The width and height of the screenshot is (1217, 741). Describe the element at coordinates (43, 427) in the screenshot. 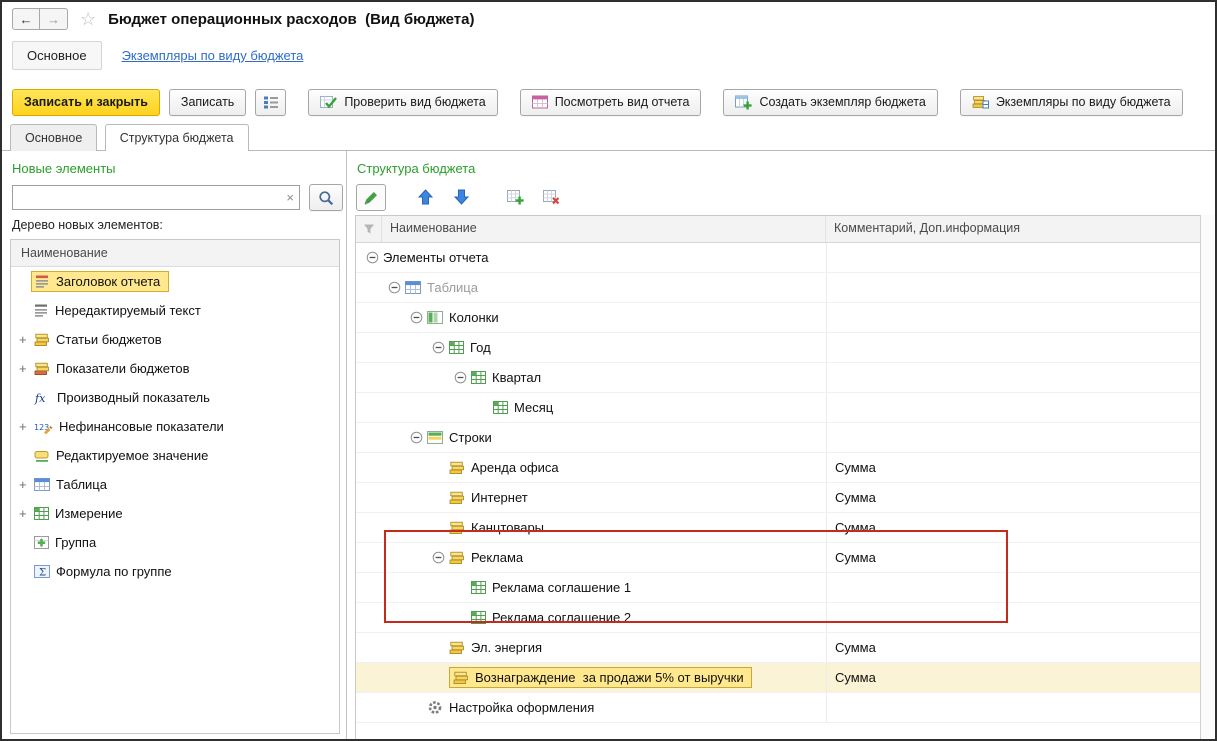

I see `nonfinancial-icon: 123` at that location.